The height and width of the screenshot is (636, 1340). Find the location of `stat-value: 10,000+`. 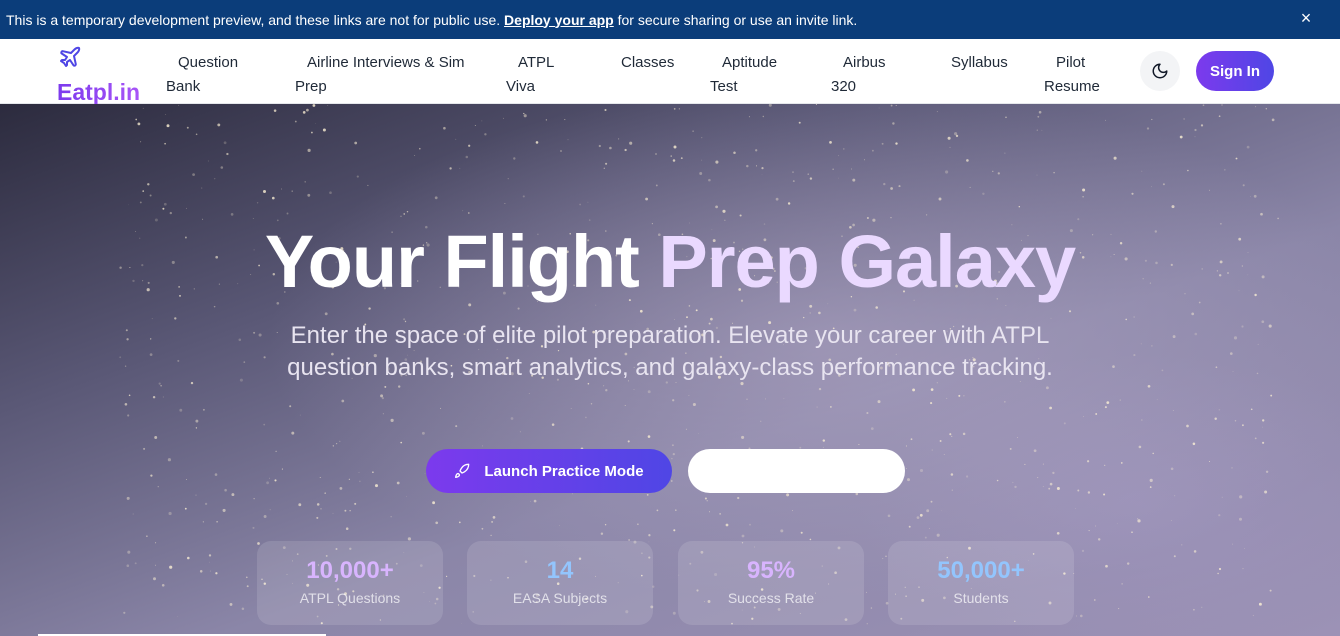

stat-value: 10,000+ is located at coordinates (350, 570).